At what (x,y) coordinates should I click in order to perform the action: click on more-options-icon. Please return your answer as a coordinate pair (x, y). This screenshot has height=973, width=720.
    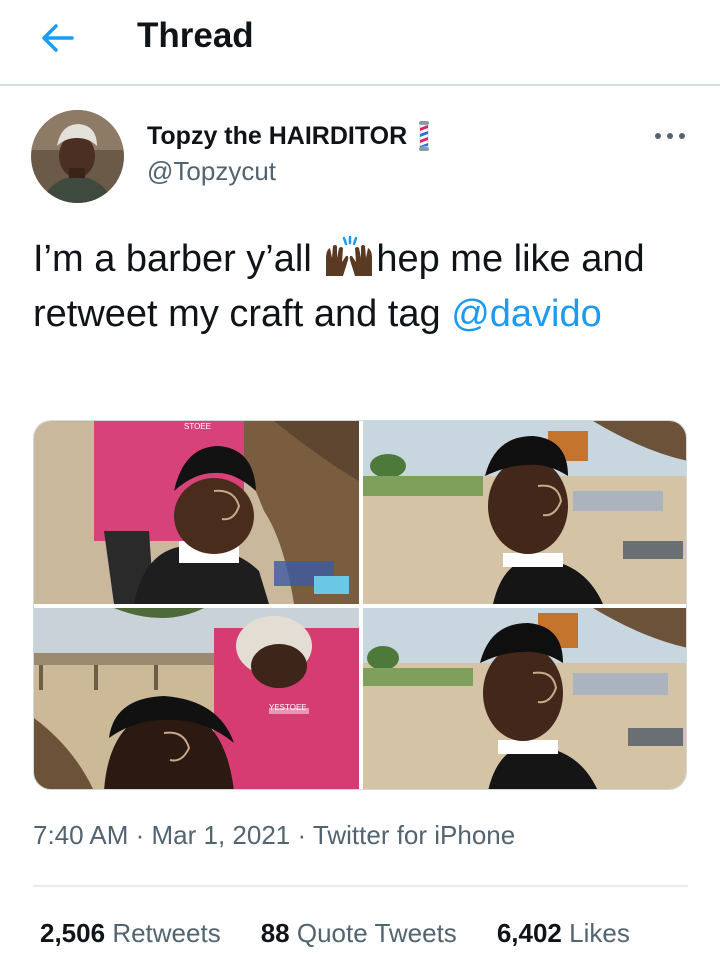
    Looking at the image, I should click on (670, 136).